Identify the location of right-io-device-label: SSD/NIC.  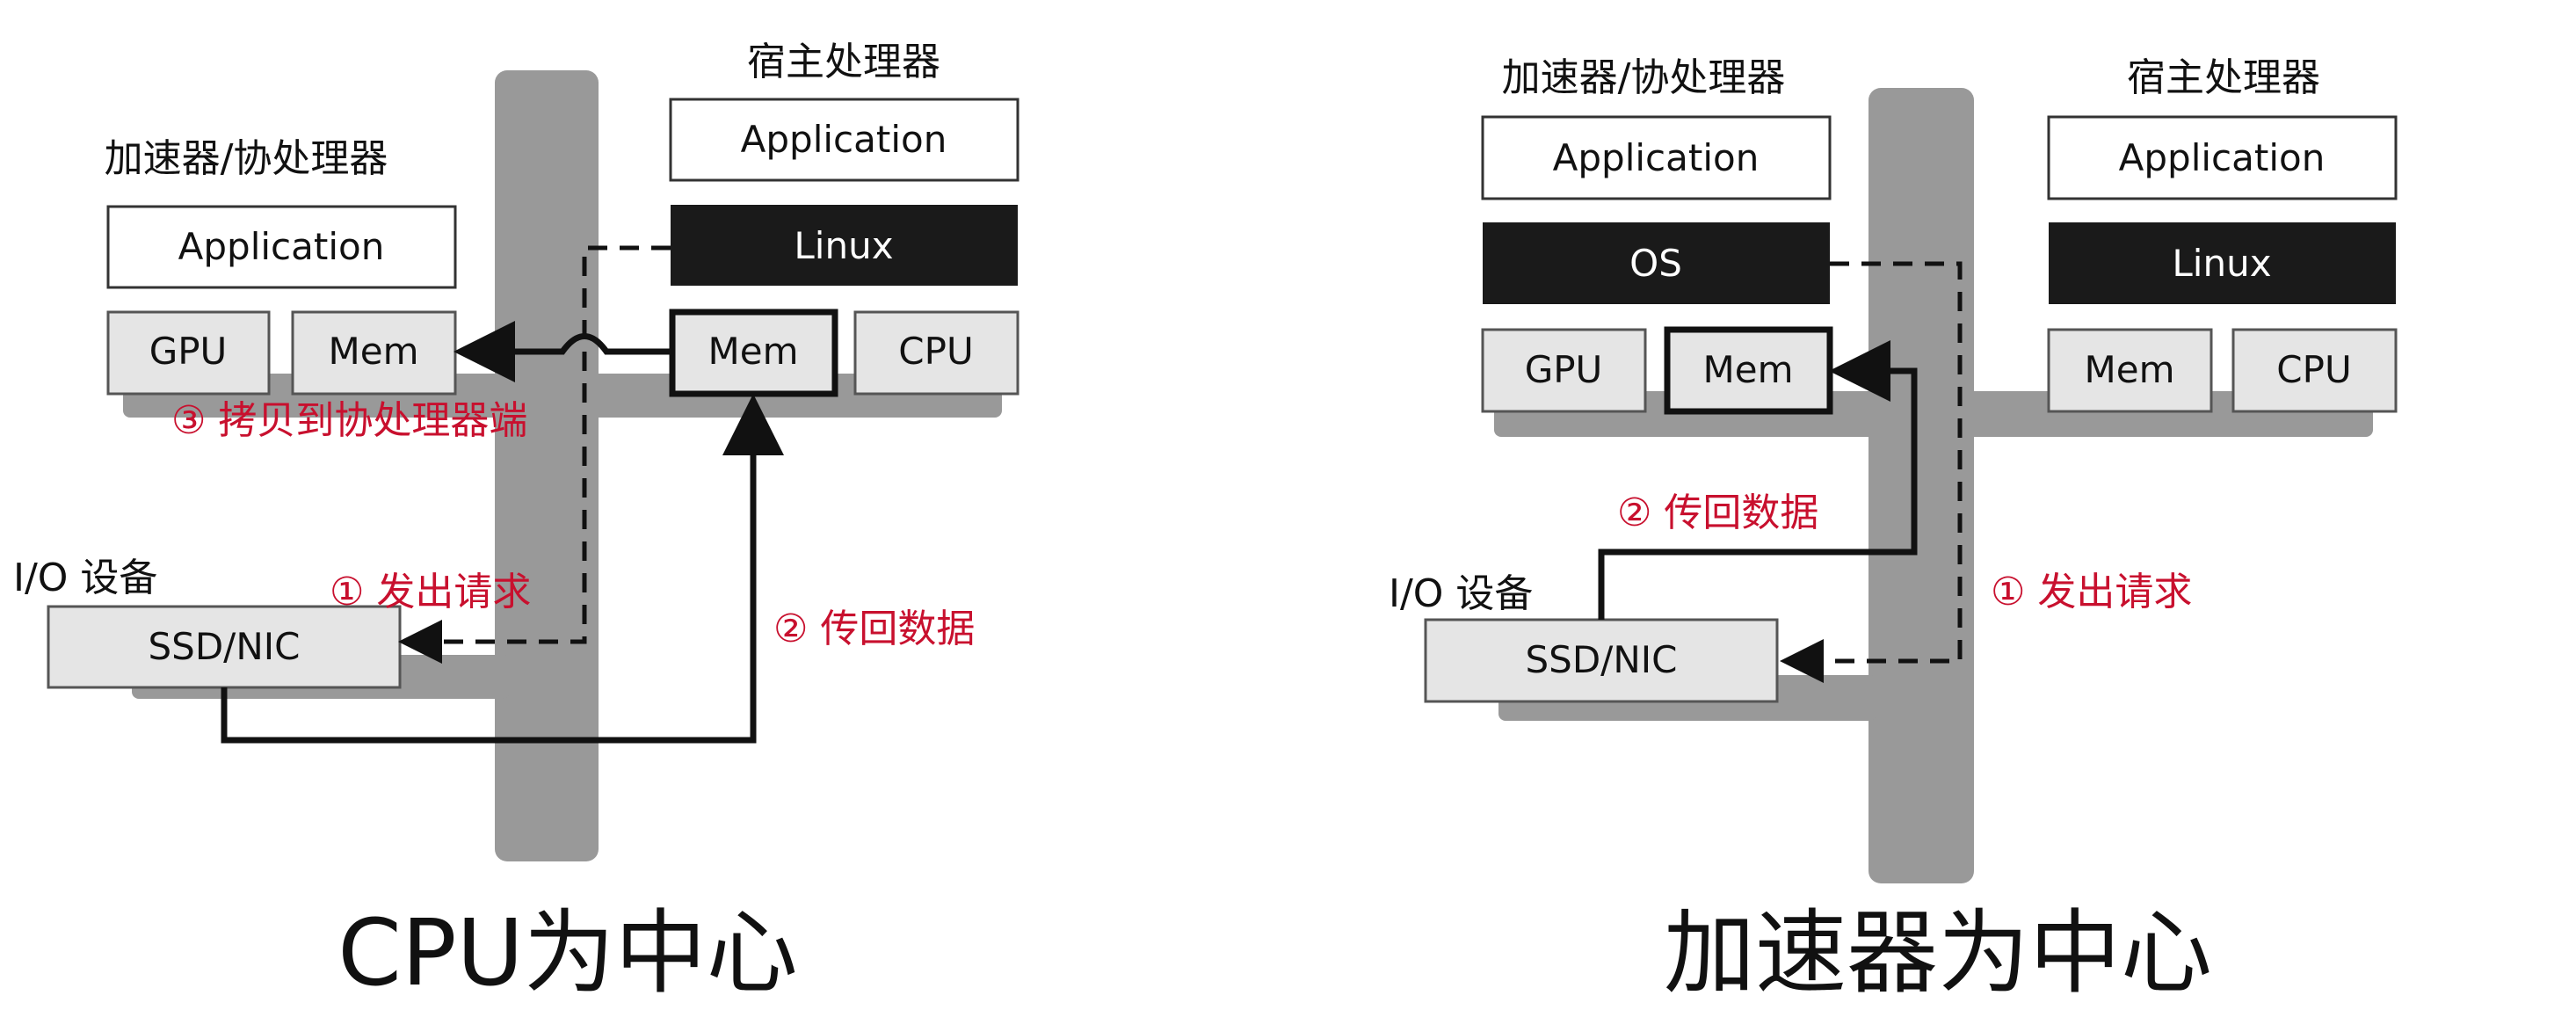
(1602, 659).